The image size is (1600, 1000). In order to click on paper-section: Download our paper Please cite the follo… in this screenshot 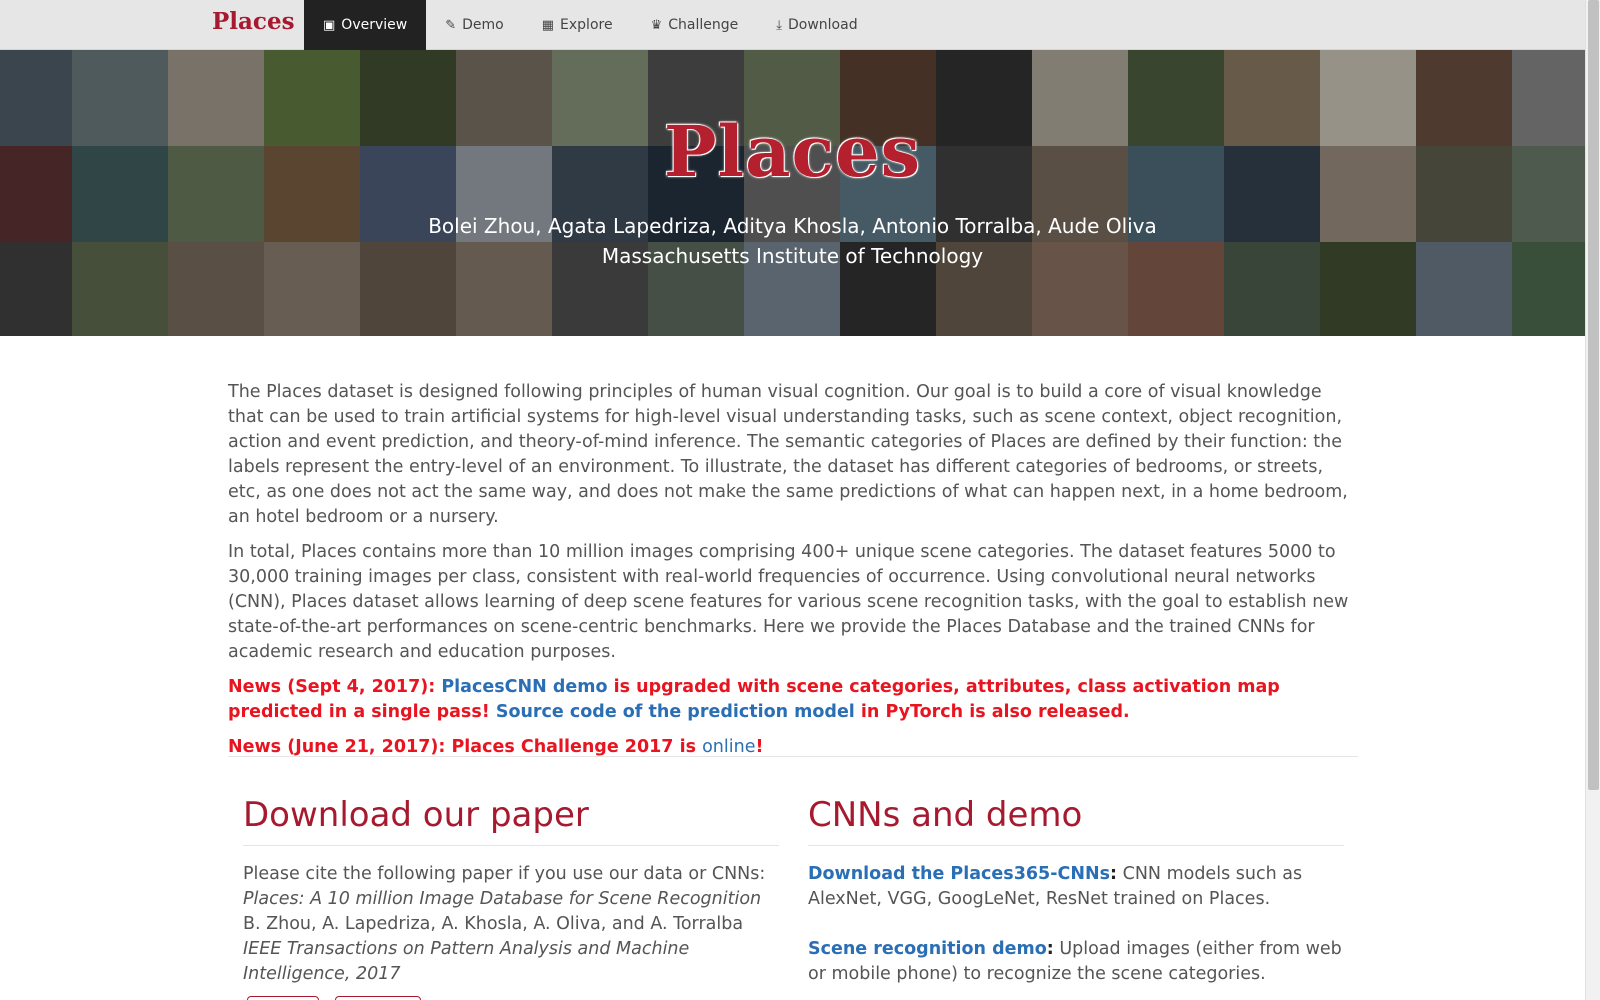, I will do `click(511, 891)`.